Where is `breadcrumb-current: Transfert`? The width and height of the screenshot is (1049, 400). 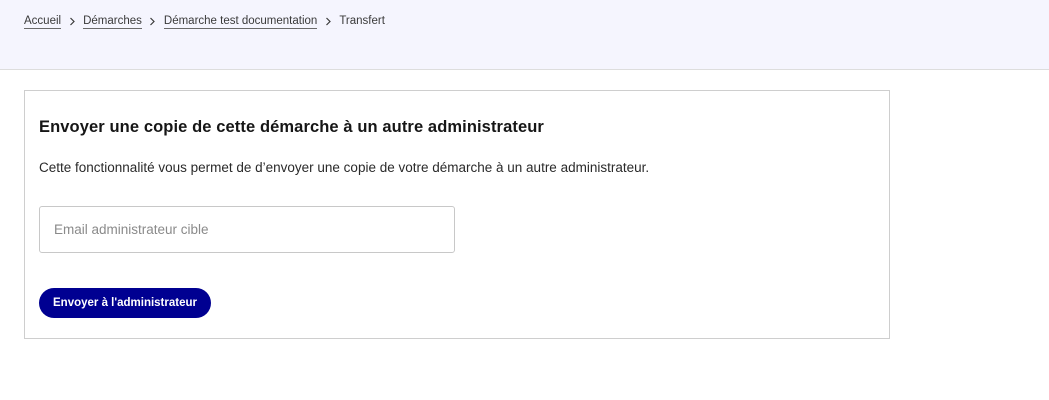 breadcrumb-current: Transfert is located at coordinates (362, 21).